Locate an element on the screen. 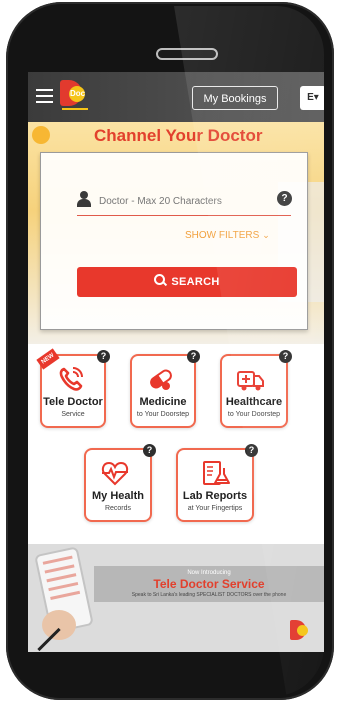 The width and height of the screenshot is (337, 702). service-title: Tele Doctor is located at coordinates (73, 402).